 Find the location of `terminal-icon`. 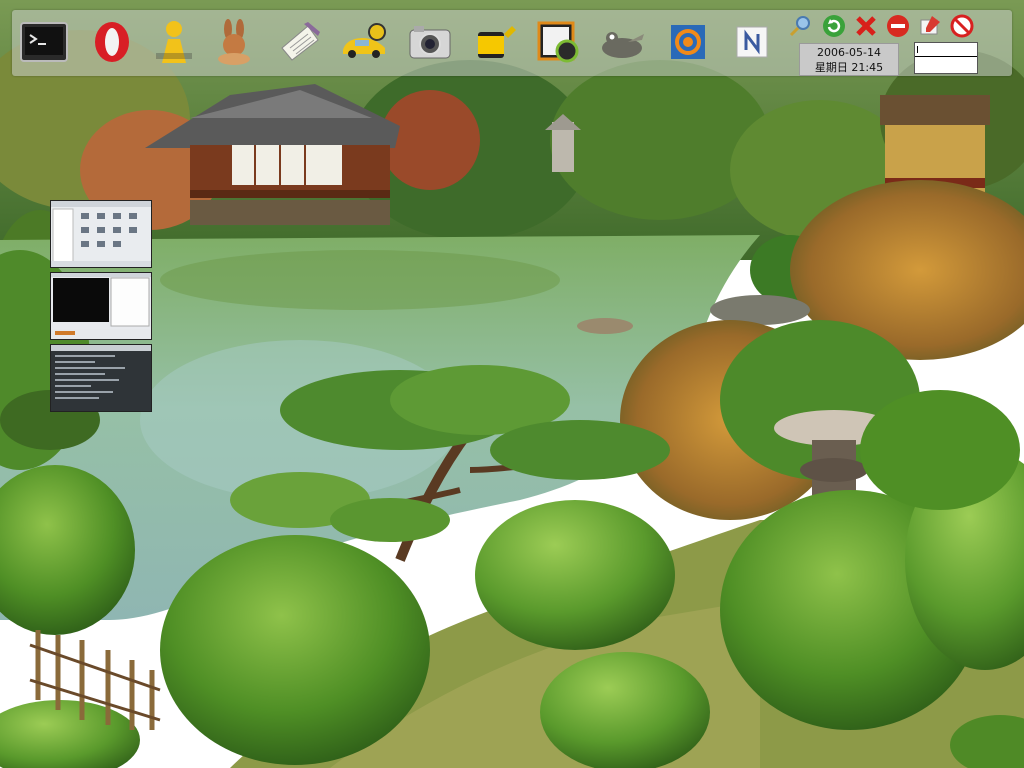

terminal-icon is located at coordinates (44, 42).